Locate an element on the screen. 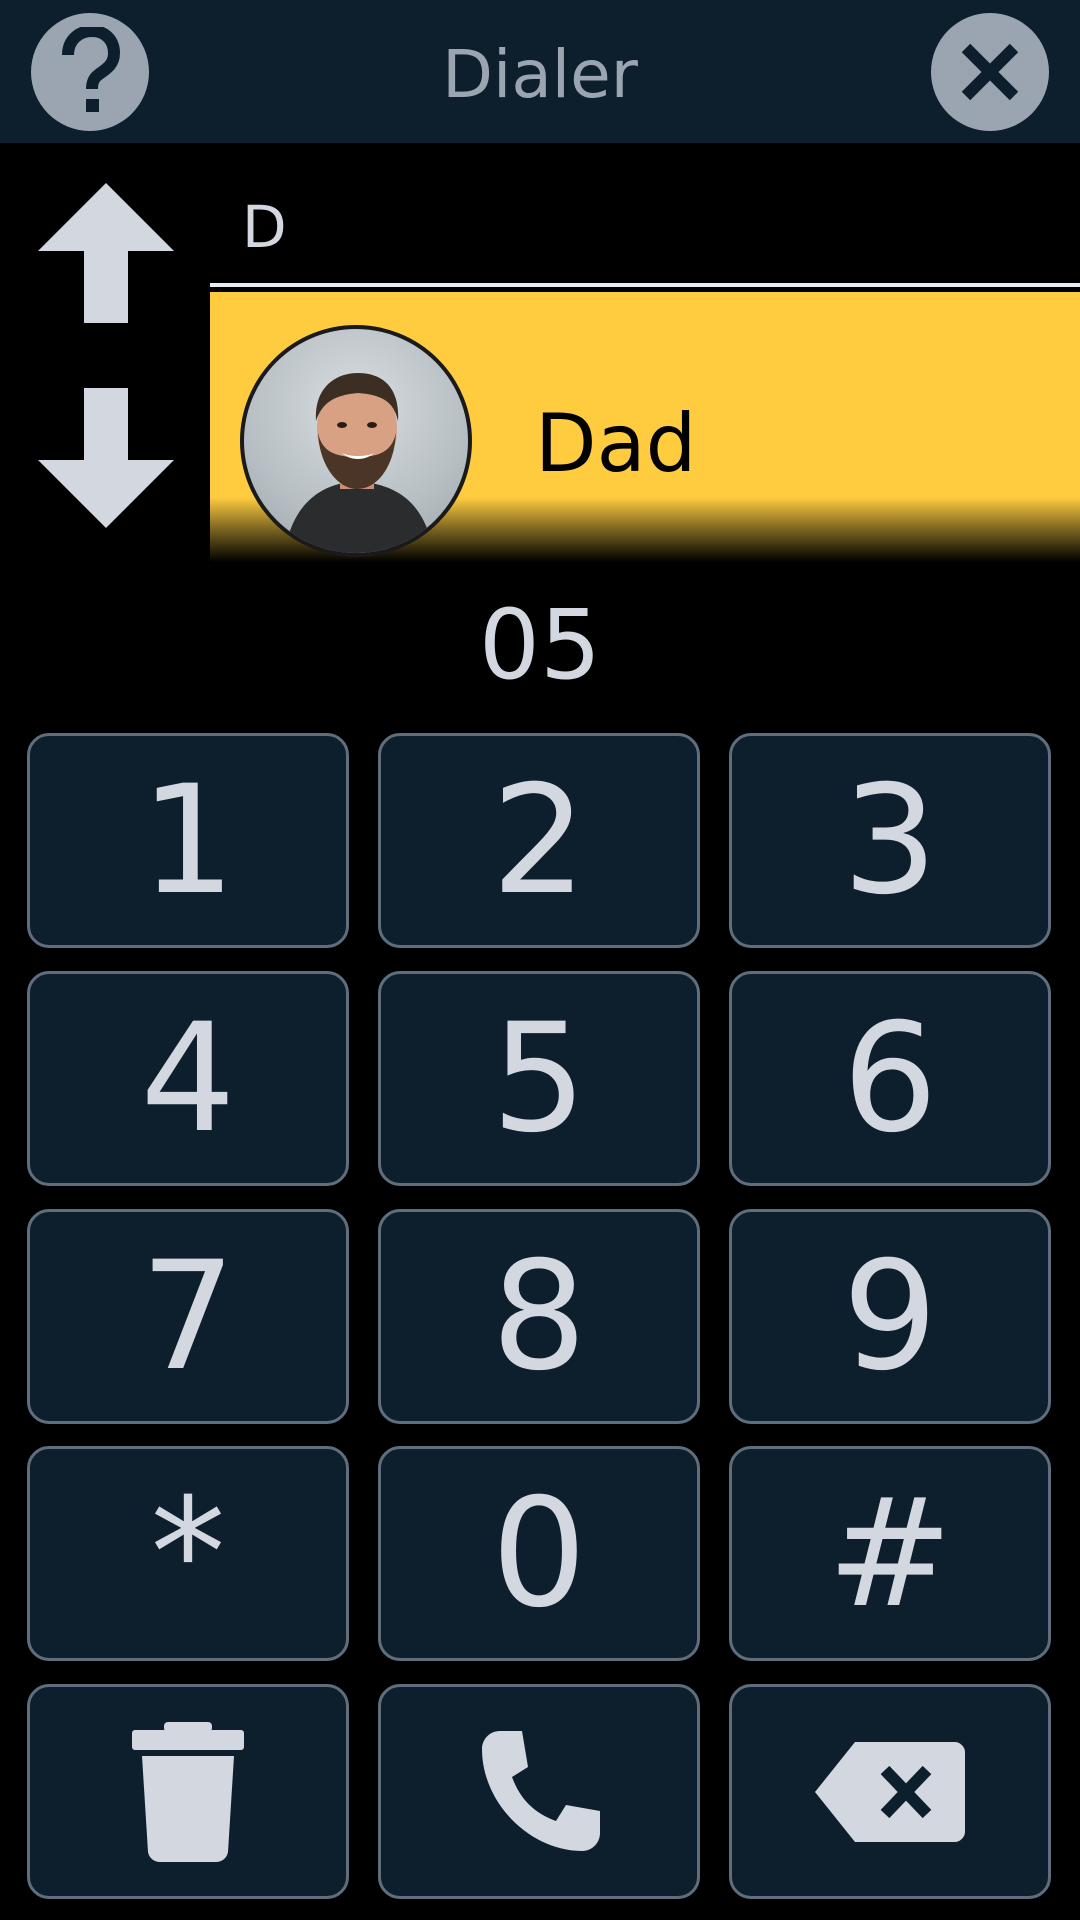 Image resolution: width=1080 pixels, height=1920 pixels. person-photo-icon is located at coordinates (359, 463).